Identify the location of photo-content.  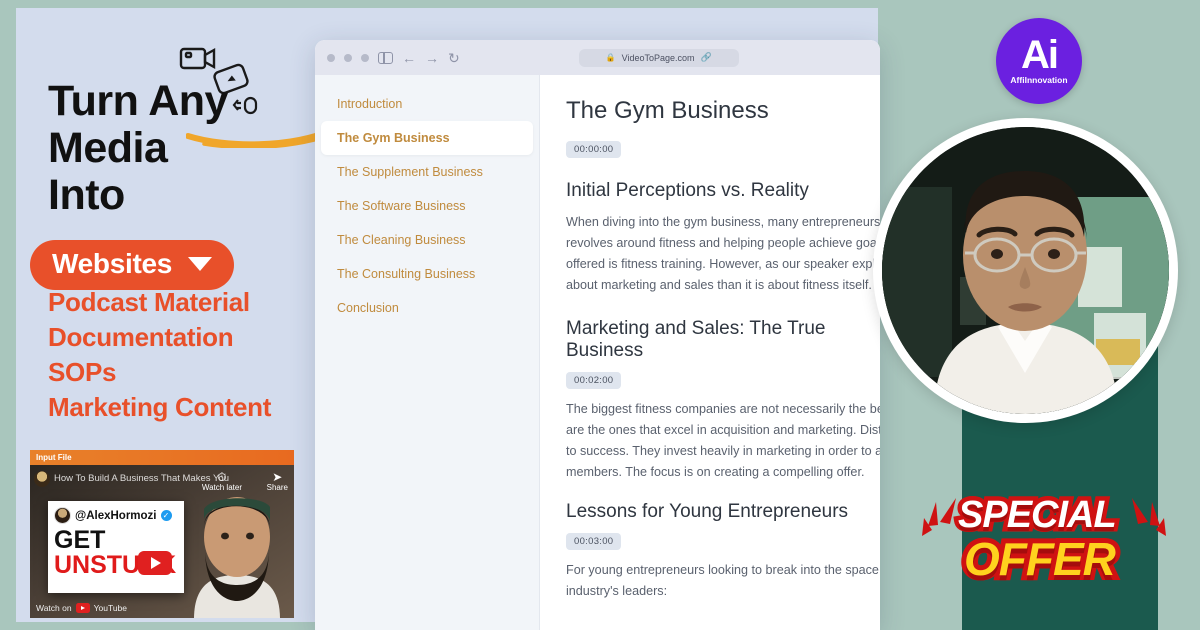
(1025, 270).